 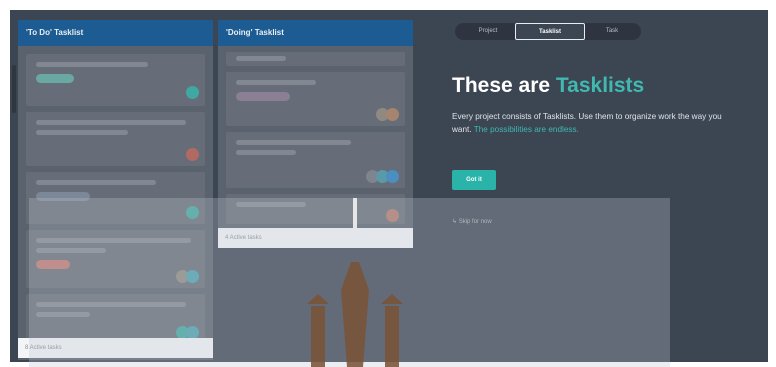 What do you see at coordinates (315, 33) in the screenshot?
I see `doing-tasklist-header: 'Doing' Tasklist` at bounding box center [315, 33].